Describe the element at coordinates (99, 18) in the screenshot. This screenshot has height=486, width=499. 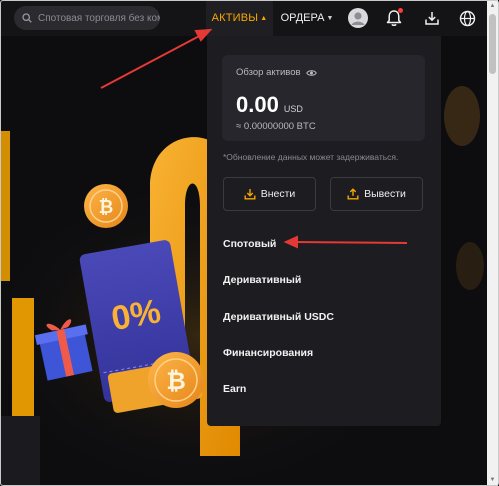
I see `search-placeholder: Спотовая торговля без ком` at that location.